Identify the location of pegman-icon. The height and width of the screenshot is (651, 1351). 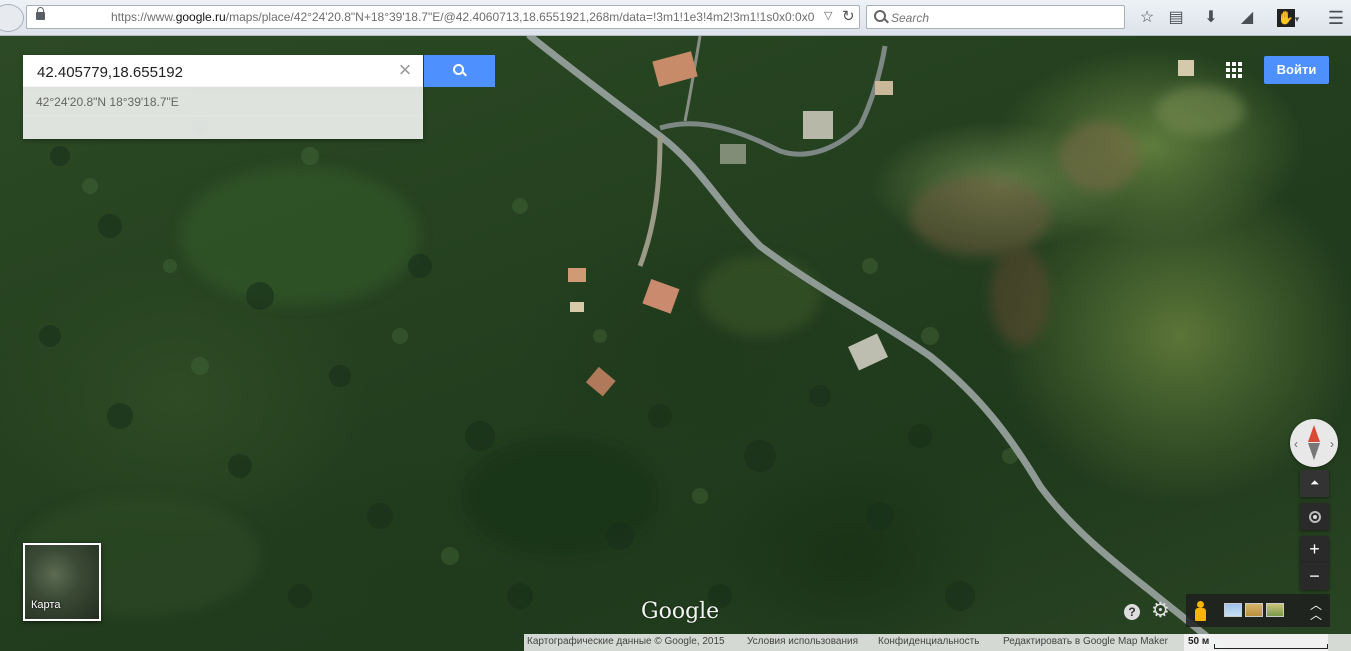
(1200, 611).